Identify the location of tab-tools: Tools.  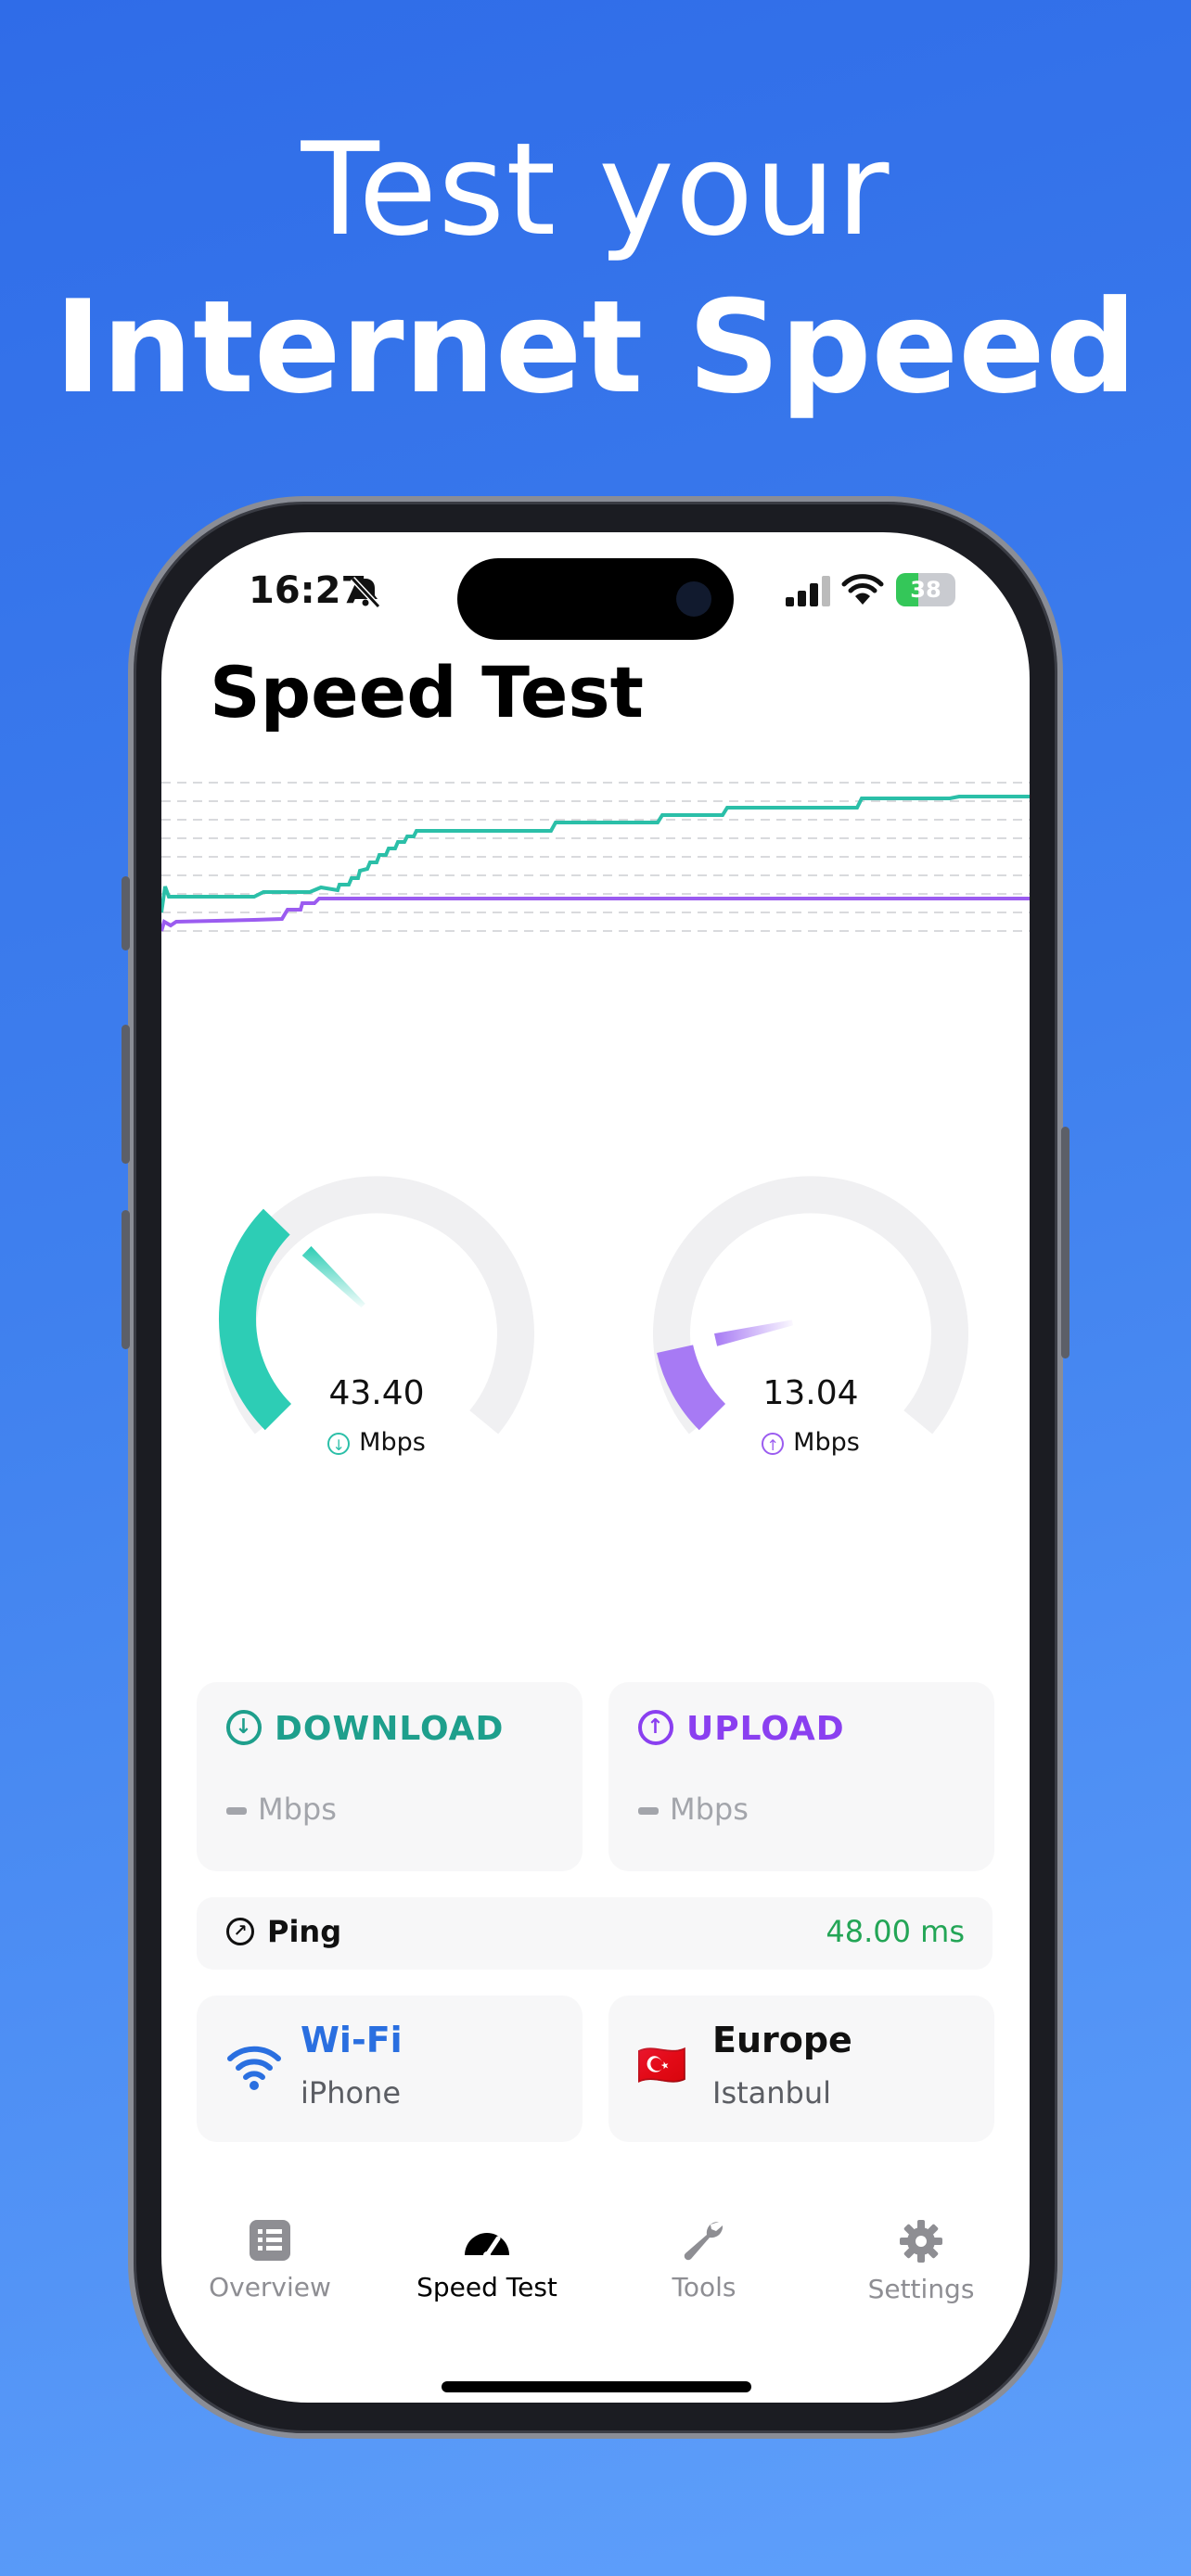
(704, 2273).